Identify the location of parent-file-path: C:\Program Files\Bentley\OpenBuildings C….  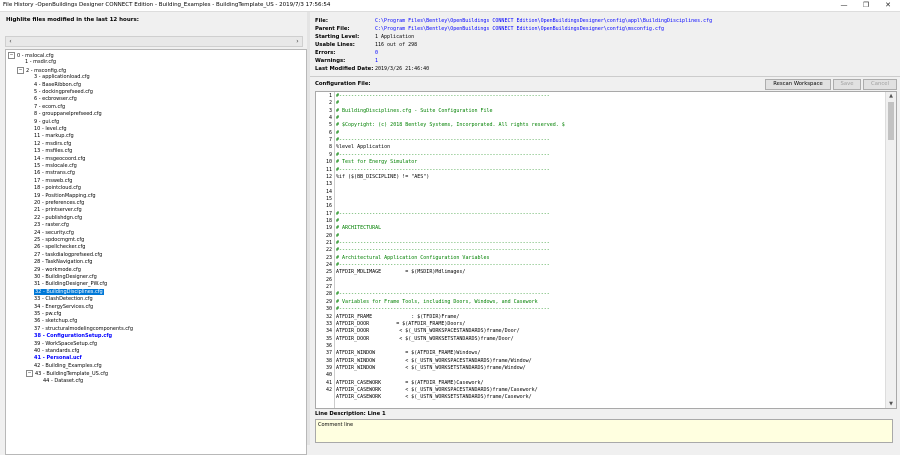
(519, 29).